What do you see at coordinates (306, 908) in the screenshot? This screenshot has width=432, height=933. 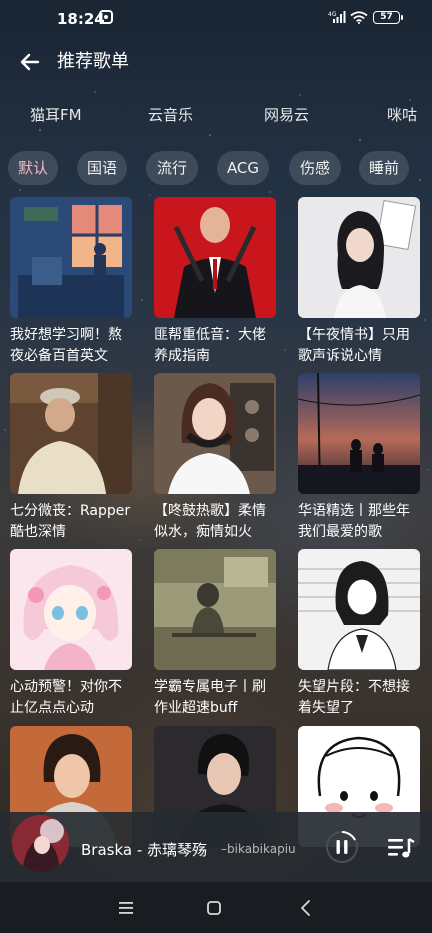 I see `back-icon` at bounding box center [306, 908].